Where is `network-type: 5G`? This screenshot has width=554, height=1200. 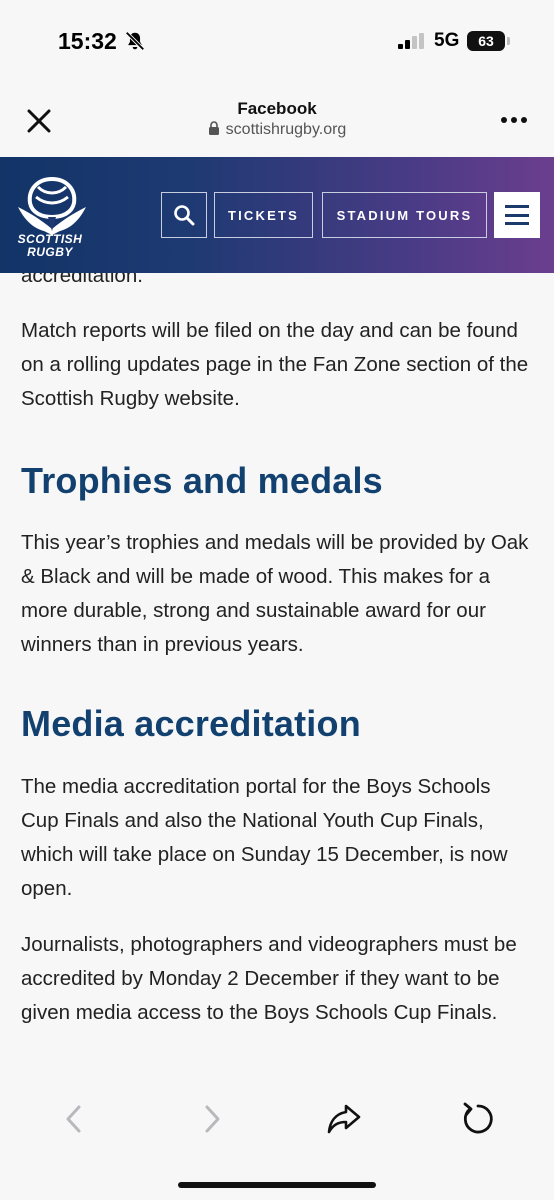 network-type: 5G is located at coordinates (447, 40).